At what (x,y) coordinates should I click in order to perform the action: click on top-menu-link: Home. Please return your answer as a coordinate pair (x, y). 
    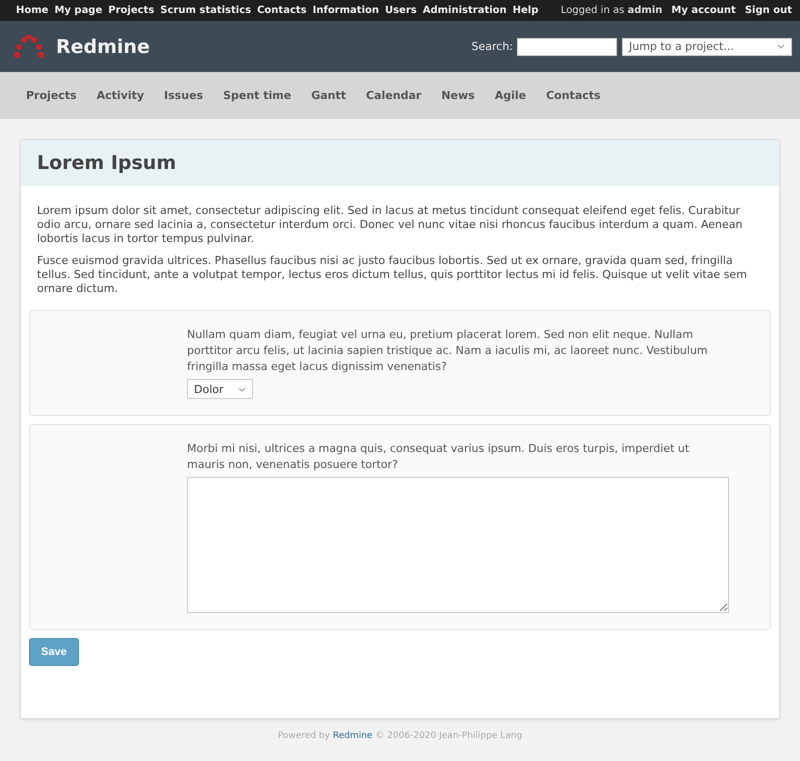
    Looking at the image, I should click on (32, 10).